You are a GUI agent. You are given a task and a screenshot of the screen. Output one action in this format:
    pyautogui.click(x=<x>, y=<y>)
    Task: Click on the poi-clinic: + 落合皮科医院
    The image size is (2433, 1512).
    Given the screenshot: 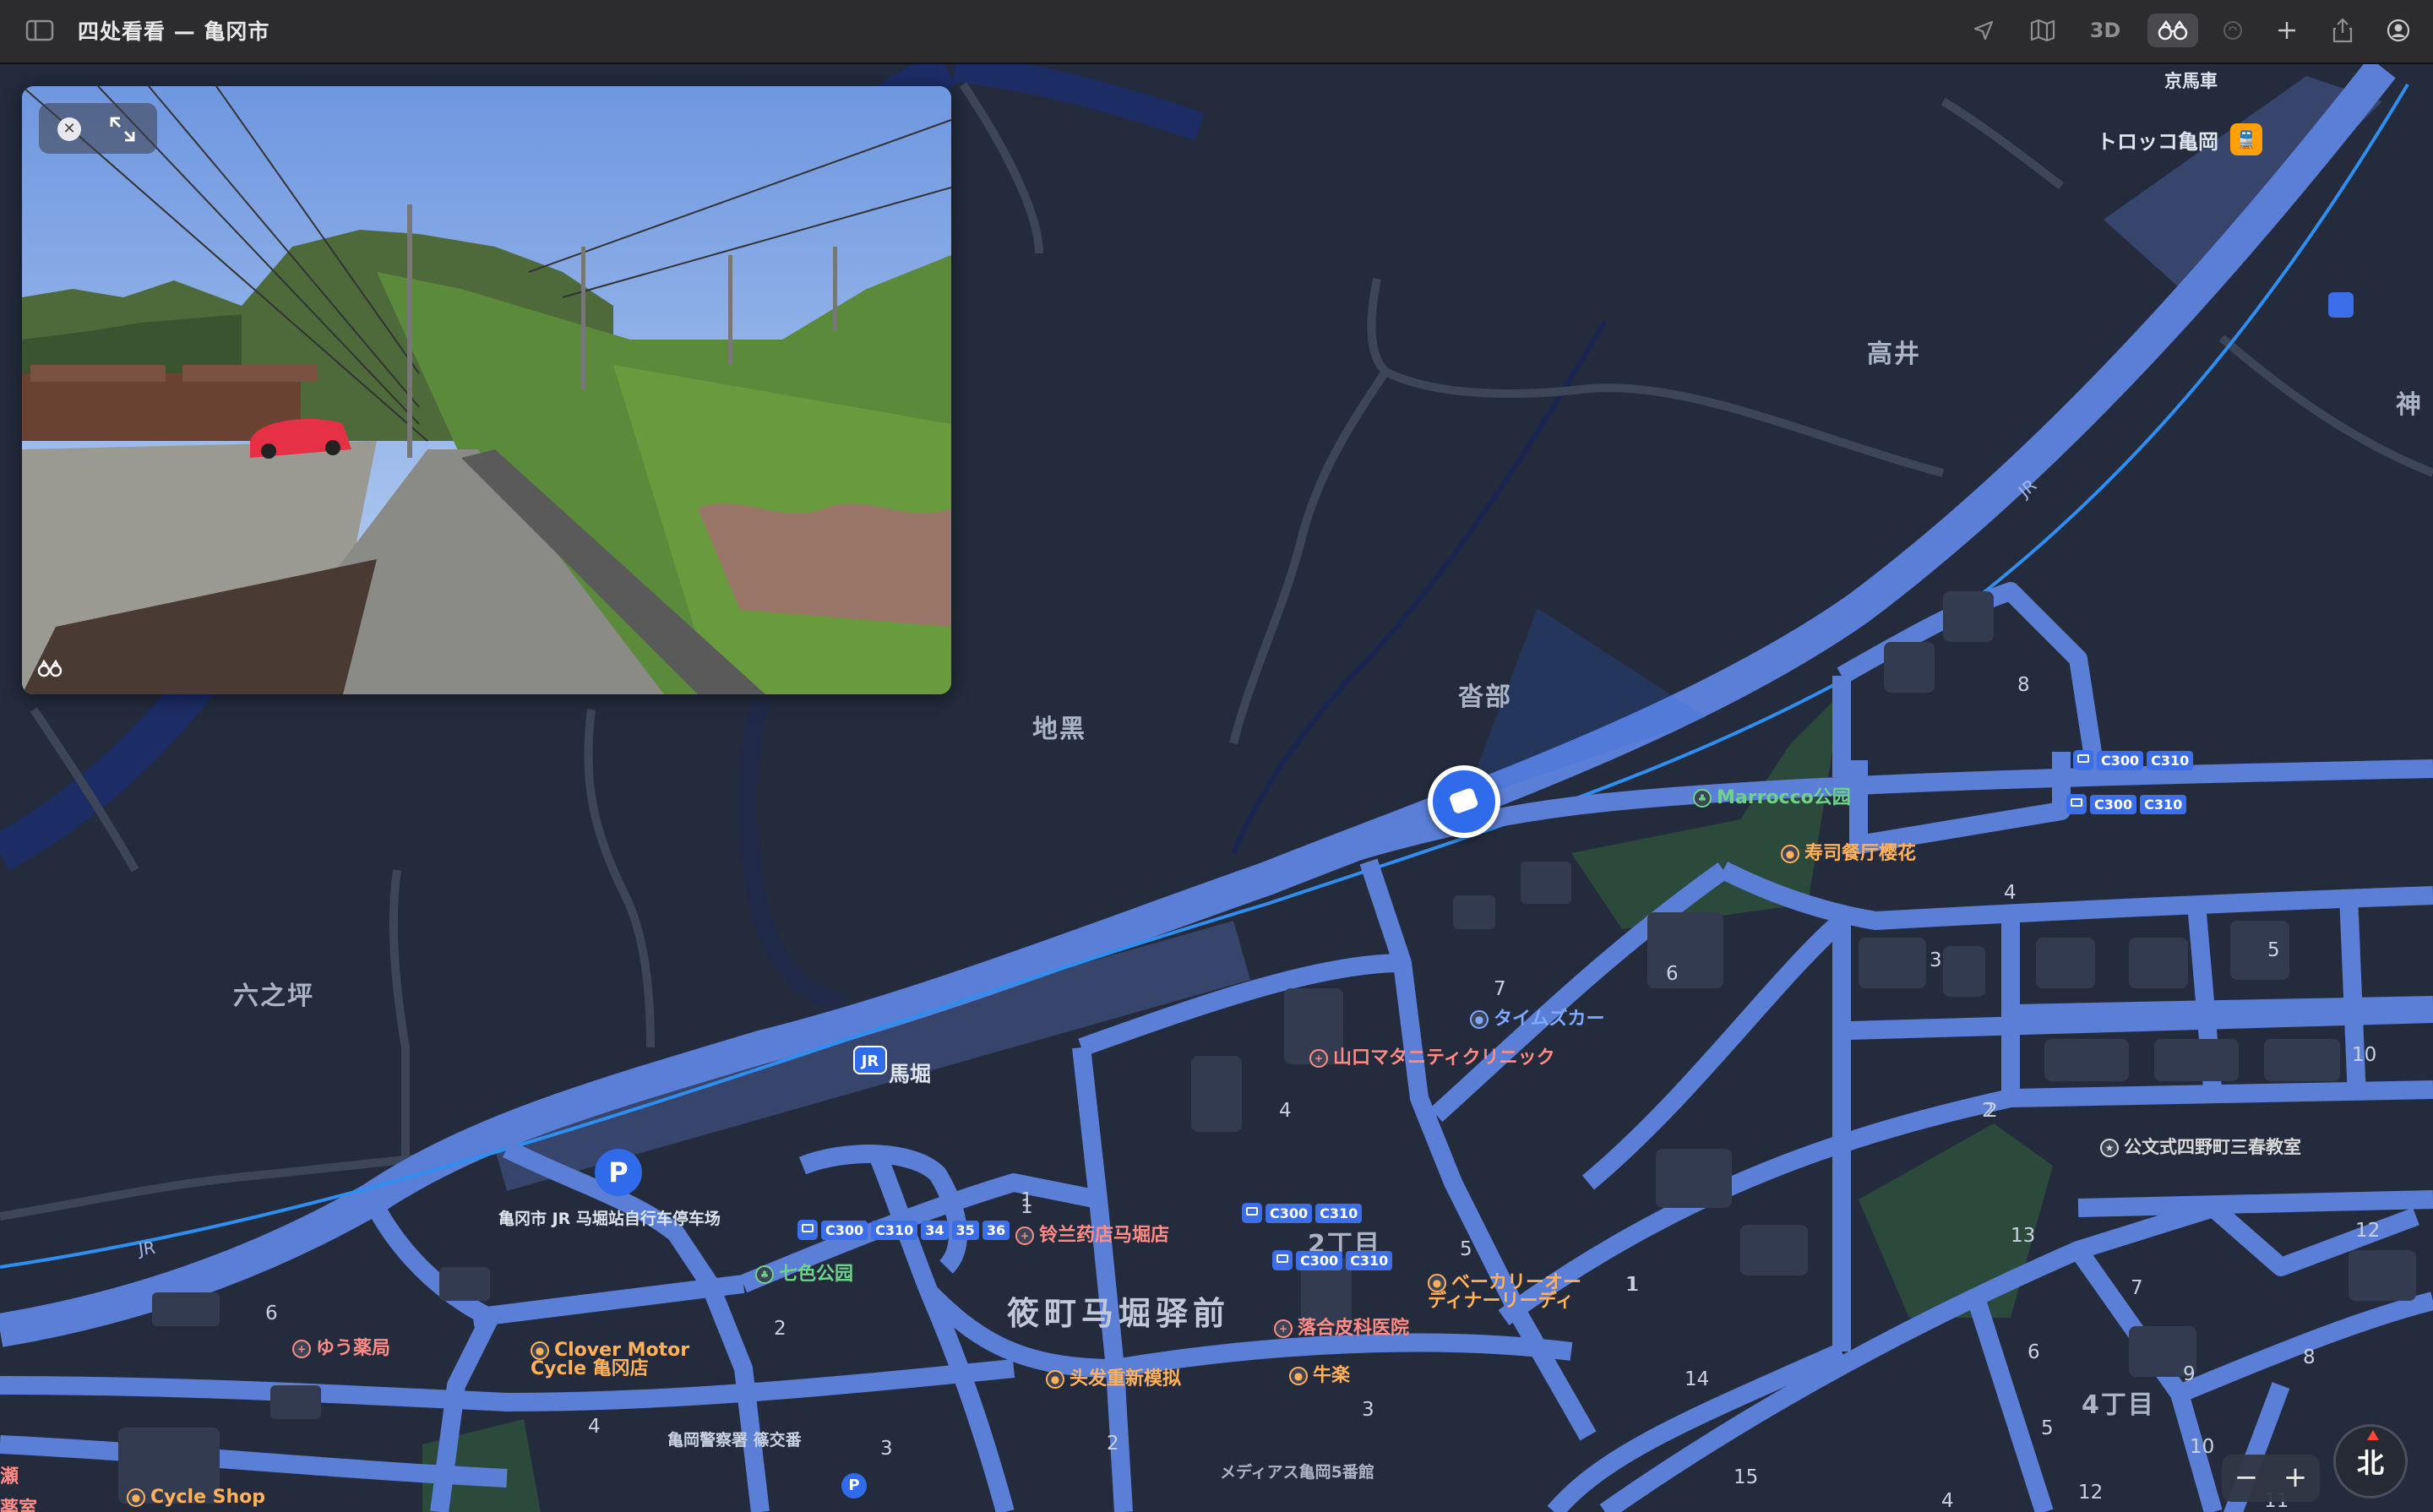 What is the action you would take?
    pyautogui.click(x=1341, y=1327)
    